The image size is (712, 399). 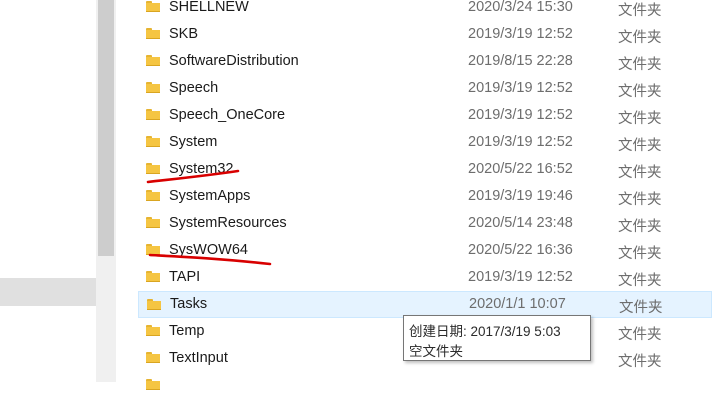 What do you see at coordinates (210, 196) in the screenshot?
I see `file-name: SystemApps` at bounding box center [210, 196].